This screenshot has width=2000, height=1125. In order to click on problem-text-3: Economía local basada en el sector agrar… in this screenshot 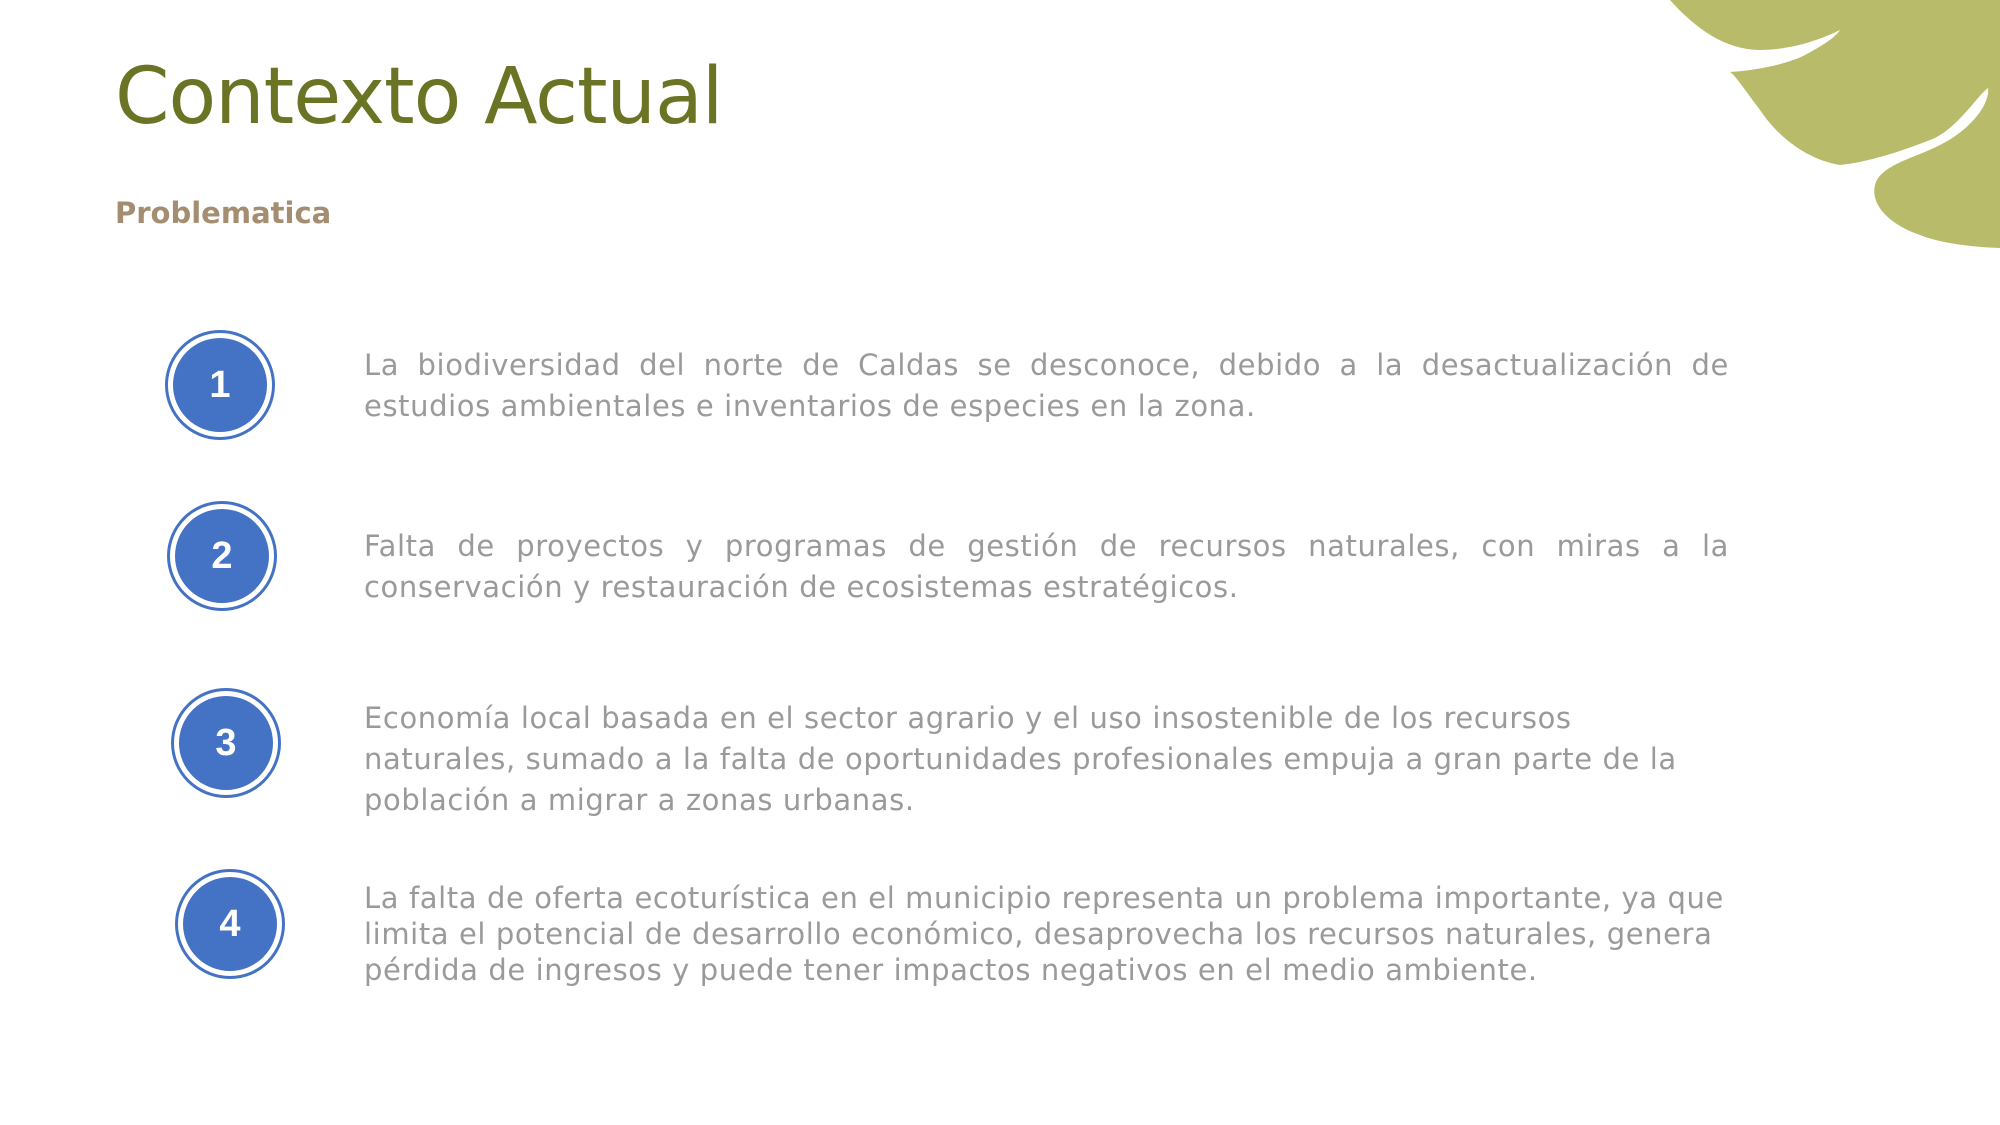, I will do `click(1020, 759)`.